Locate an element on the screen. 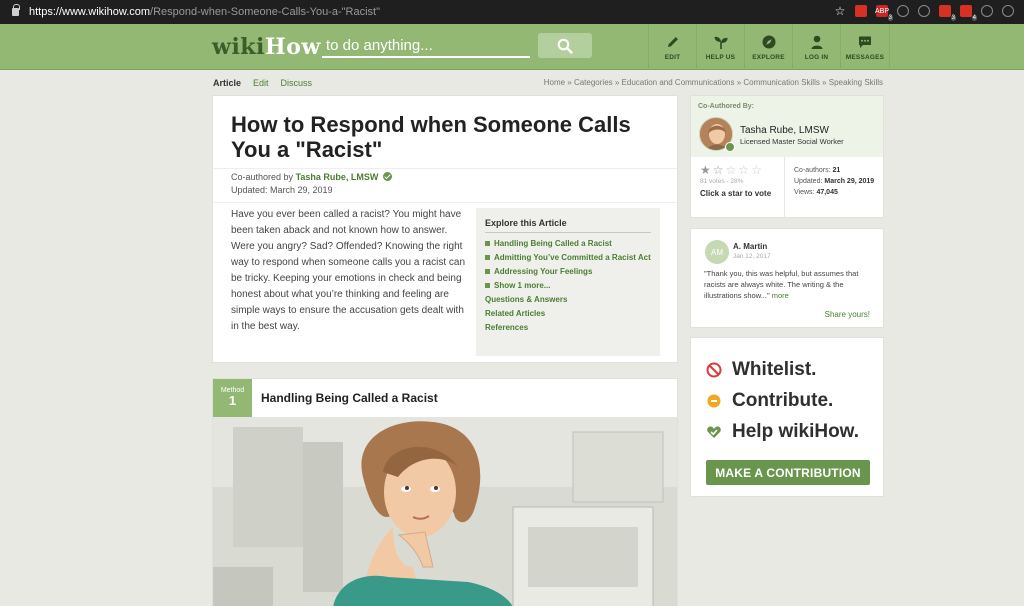  lock-icon is located at coordinates (16, 10).